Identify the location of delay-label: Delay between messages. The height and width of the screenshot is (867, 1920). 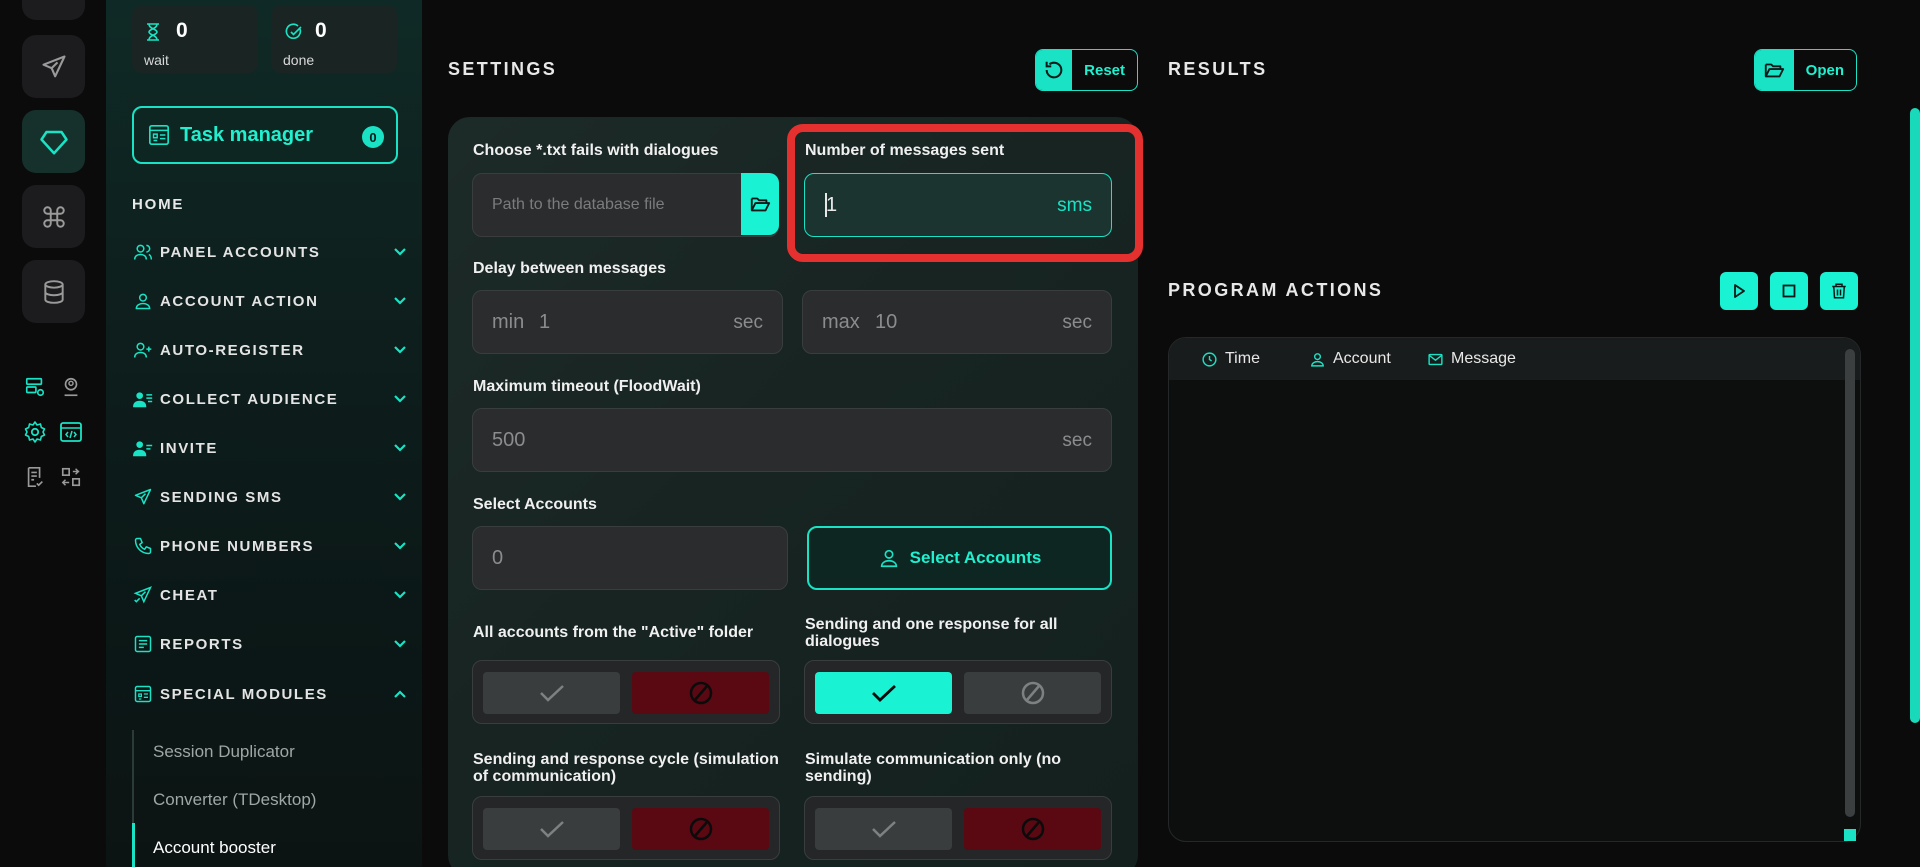
(569, 268).